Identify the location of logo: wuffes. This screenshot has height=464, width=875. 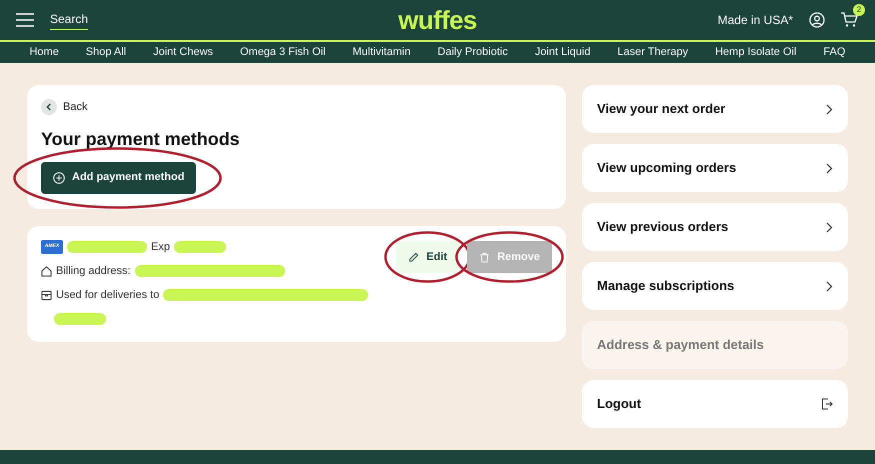
(437, 20).